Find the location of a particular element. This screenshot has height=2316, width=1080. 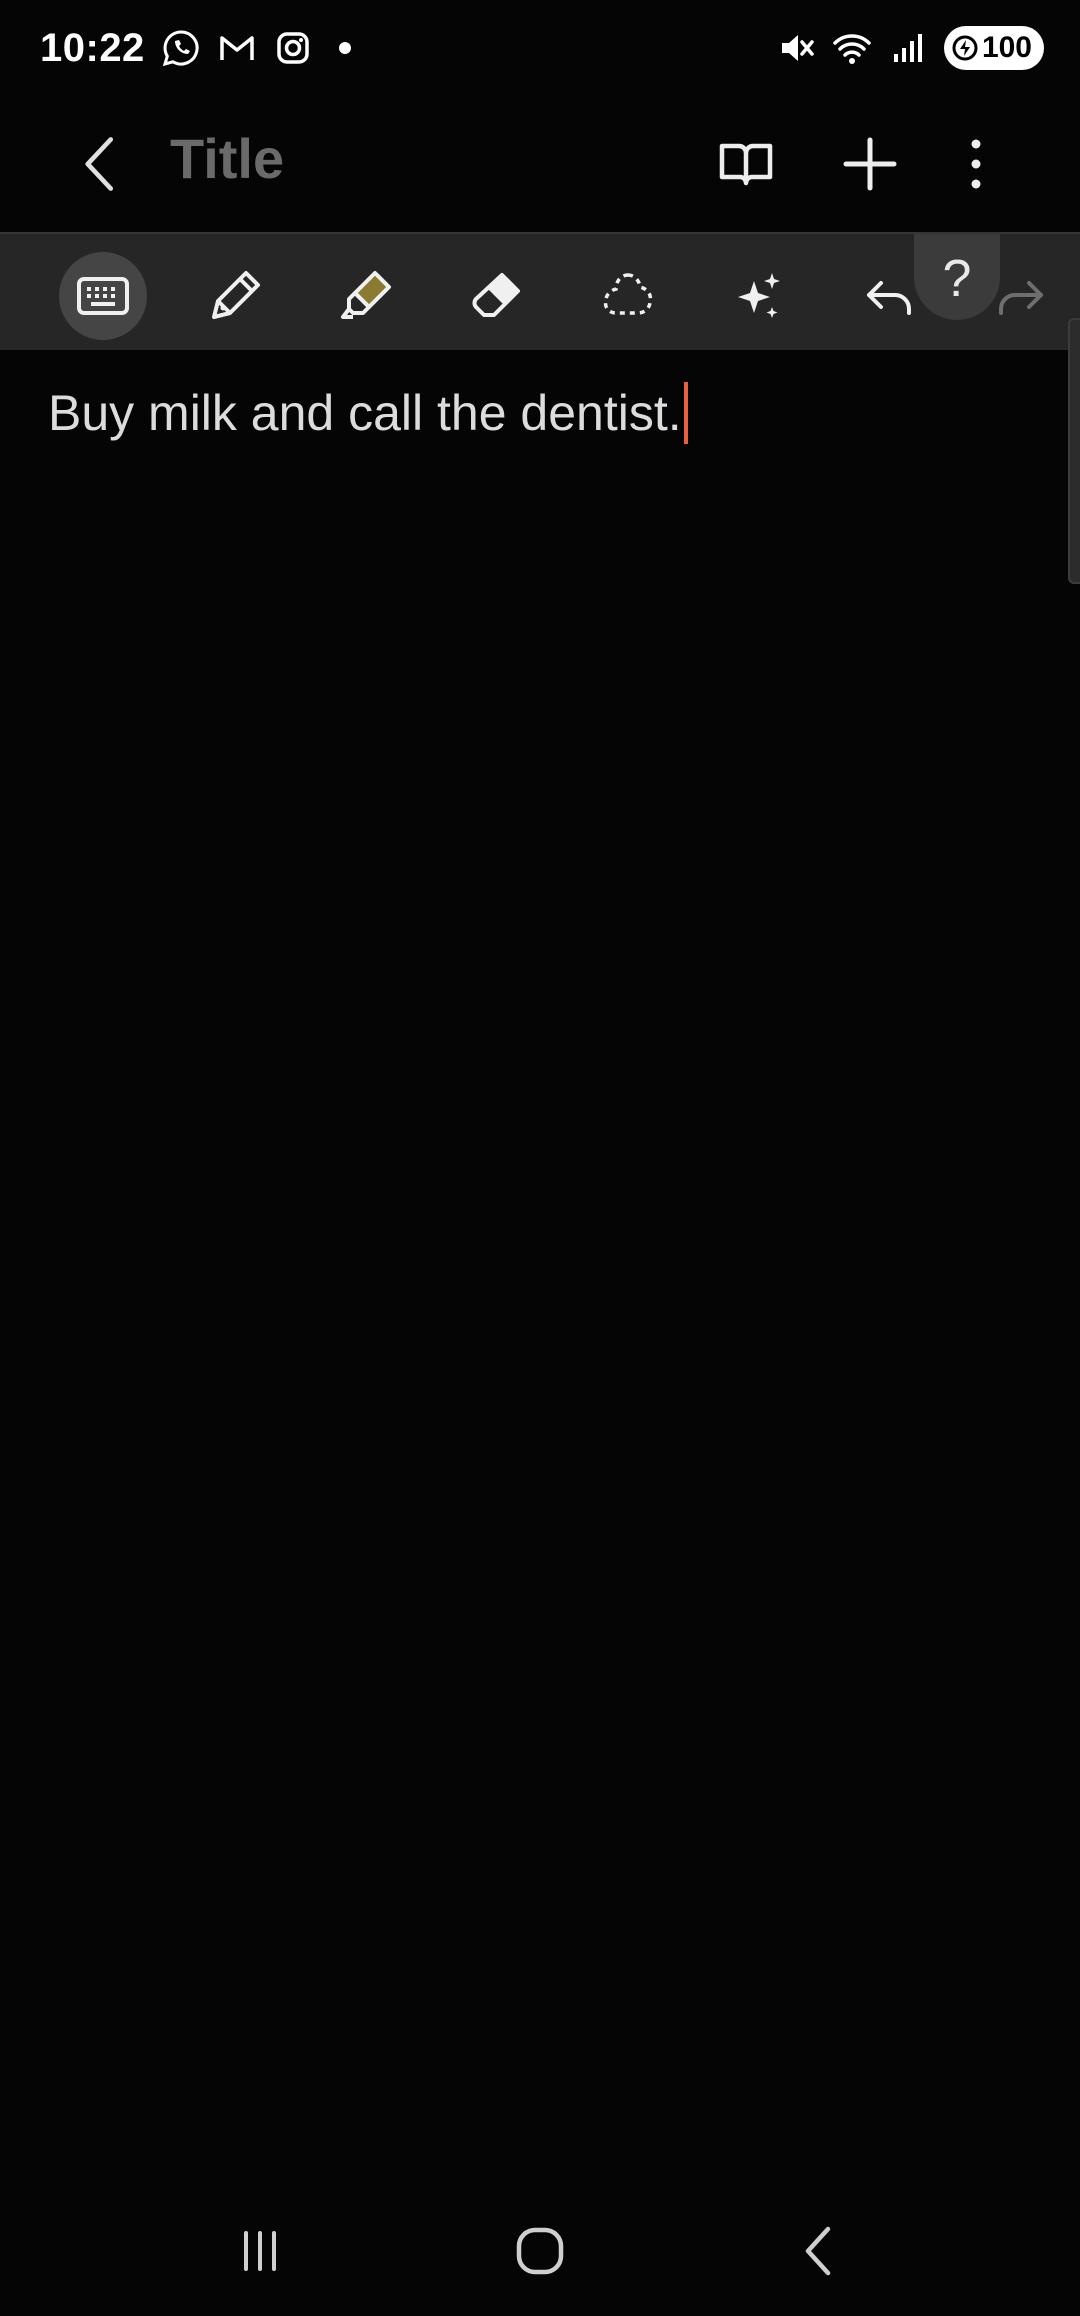

scroll-handle is located at coordinates (1074, 451).